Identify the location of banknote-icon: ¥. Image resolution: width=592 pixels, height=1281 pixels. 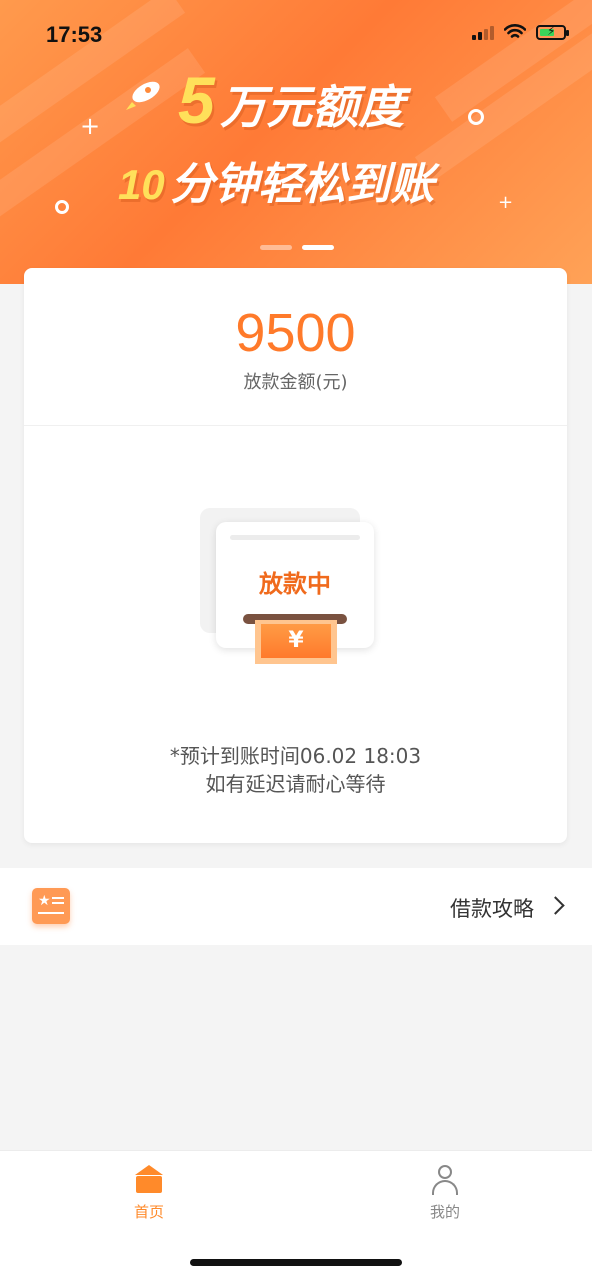
(296, 642).